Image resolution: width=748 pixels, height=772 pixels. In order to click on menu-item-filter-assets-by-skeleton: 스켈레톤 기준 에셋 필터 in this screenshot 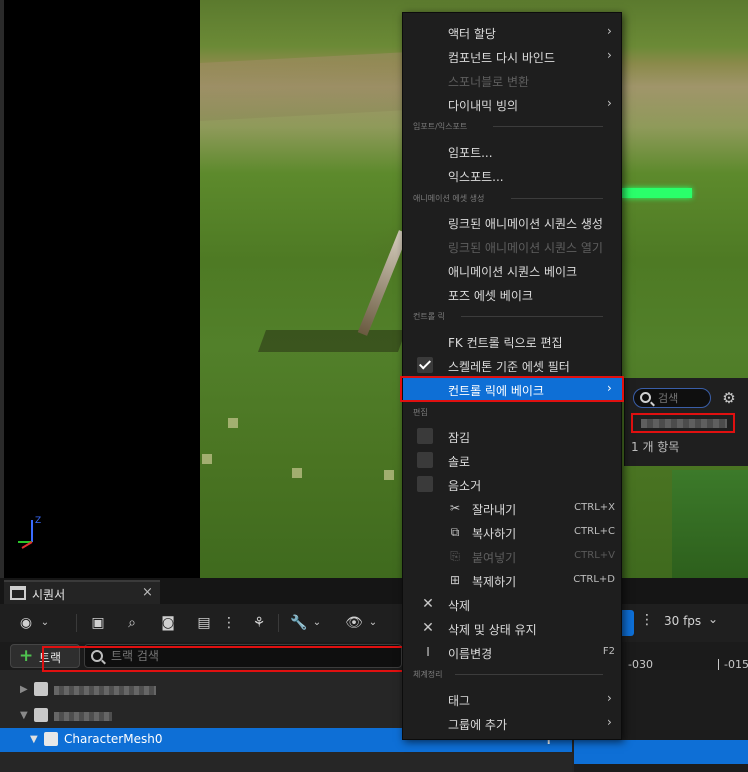, I will do `click(513, 365)`.